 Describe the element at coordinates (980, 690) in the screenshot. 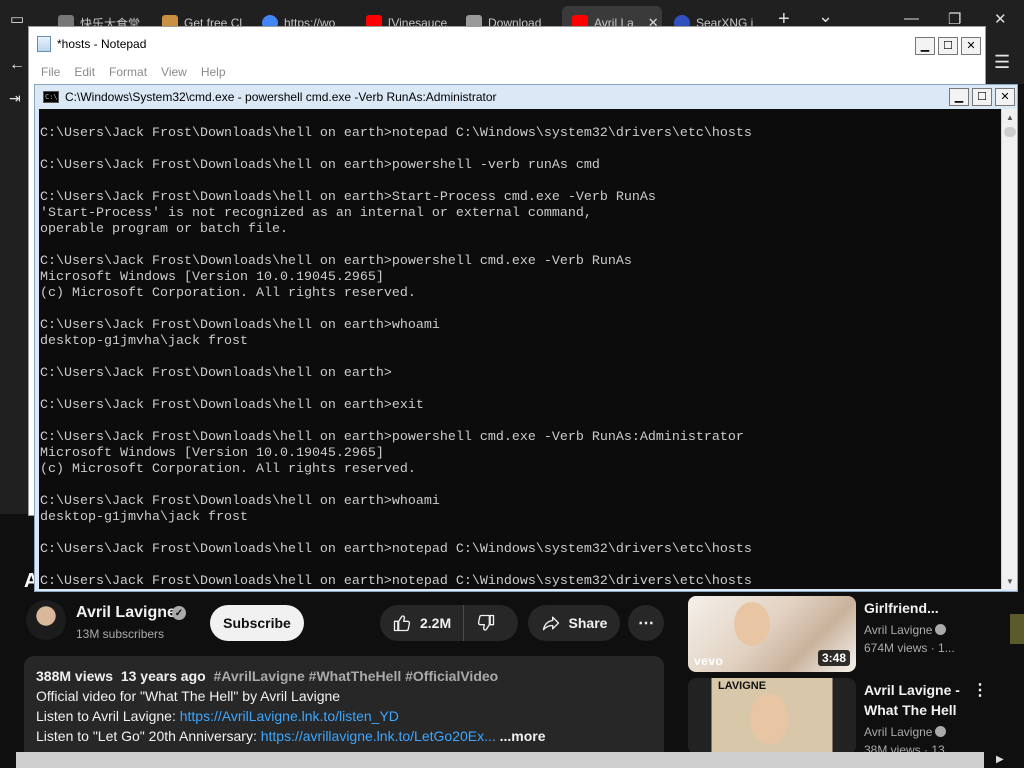

I see `kebab-menu-icon: ⋮` at that location.